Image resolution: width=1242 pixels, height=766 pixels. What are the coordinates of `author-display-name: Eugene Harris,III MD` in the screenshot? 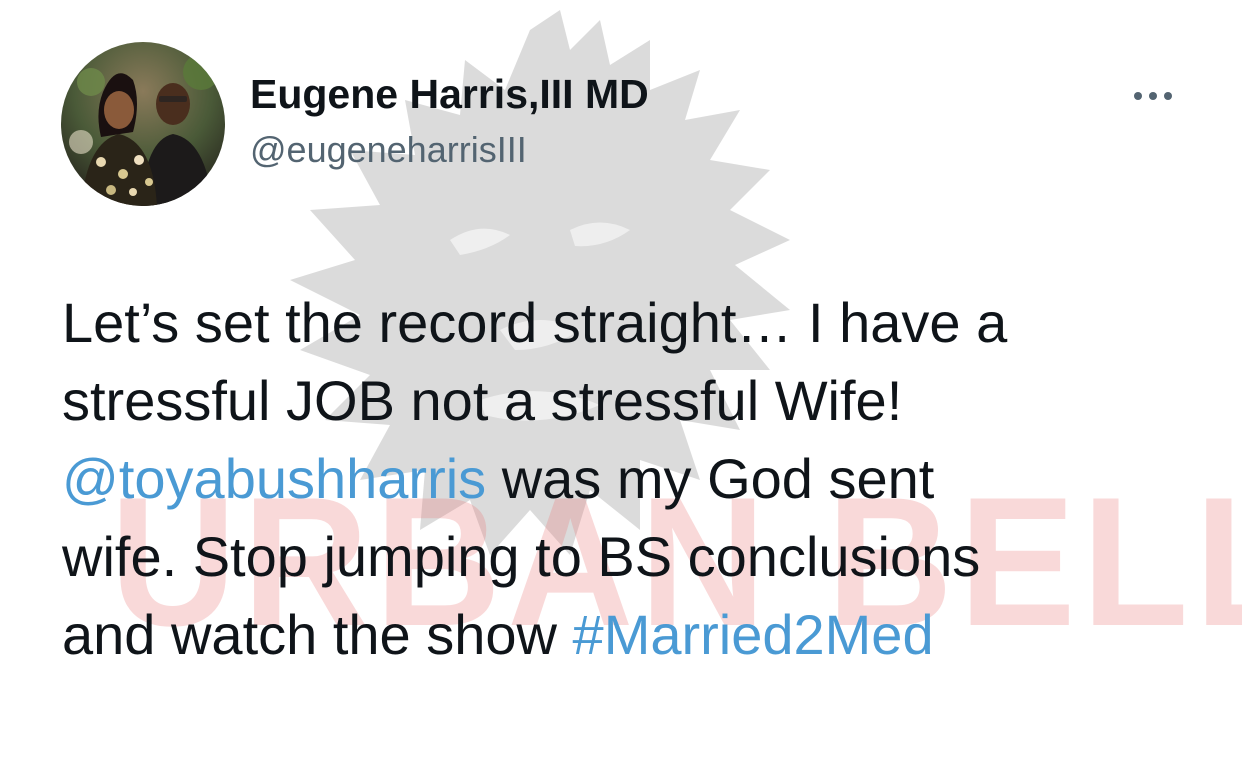 It's located at (449, 94).